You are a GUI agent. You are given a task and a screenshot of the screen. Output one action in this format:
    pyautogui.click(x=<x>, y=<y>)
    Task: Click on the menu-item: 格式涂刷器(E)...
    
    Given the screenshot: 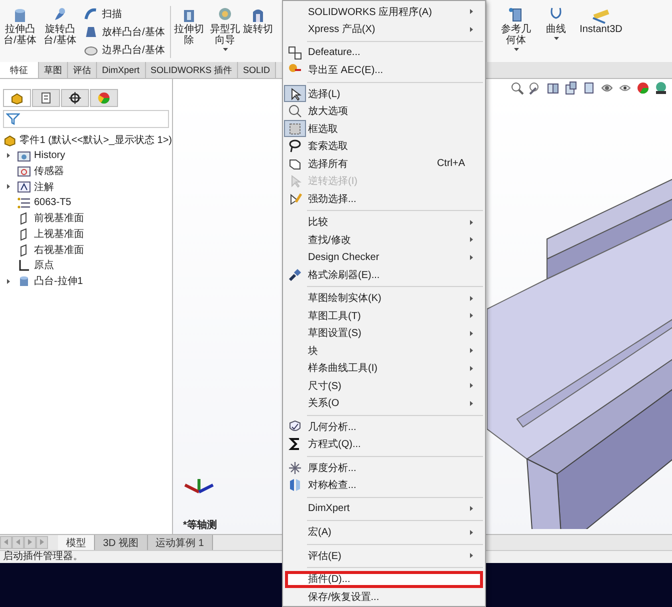 What is the action you would take?
    pyautogui.click(x=384, y=275)
    